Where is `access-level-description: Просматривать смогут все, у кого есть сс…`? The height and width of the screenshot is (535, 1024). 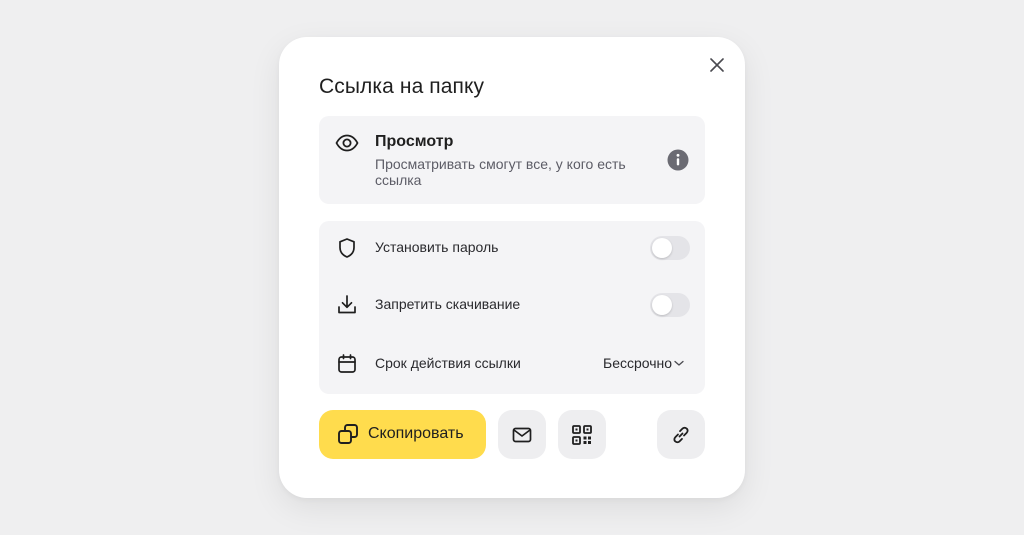
access-level-description: Просматривать смогут все, у кого есть сс… is located at coordinates (500, 172).